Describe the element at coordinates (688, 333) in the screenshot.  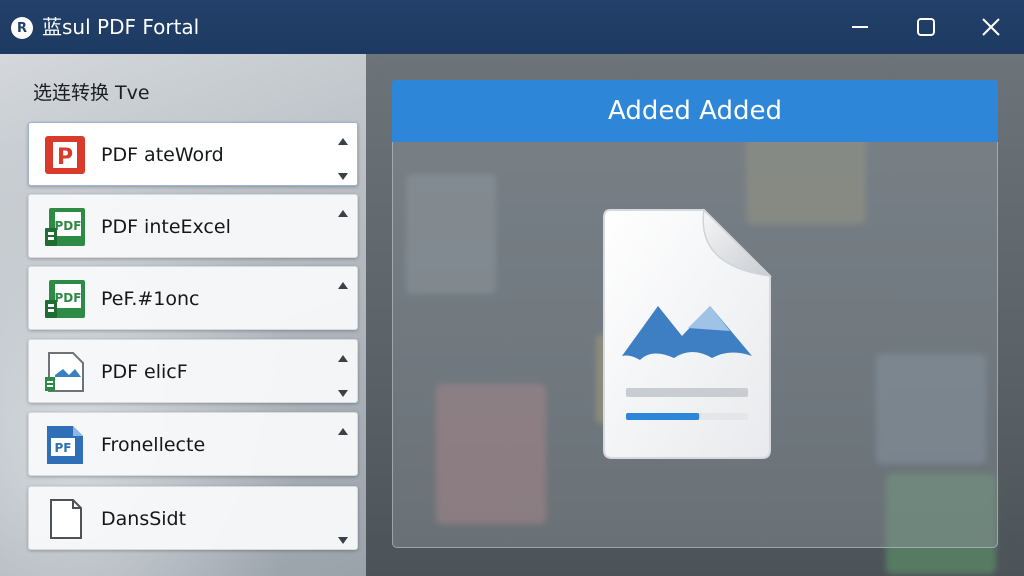
I see `image-document-icon` at that location.